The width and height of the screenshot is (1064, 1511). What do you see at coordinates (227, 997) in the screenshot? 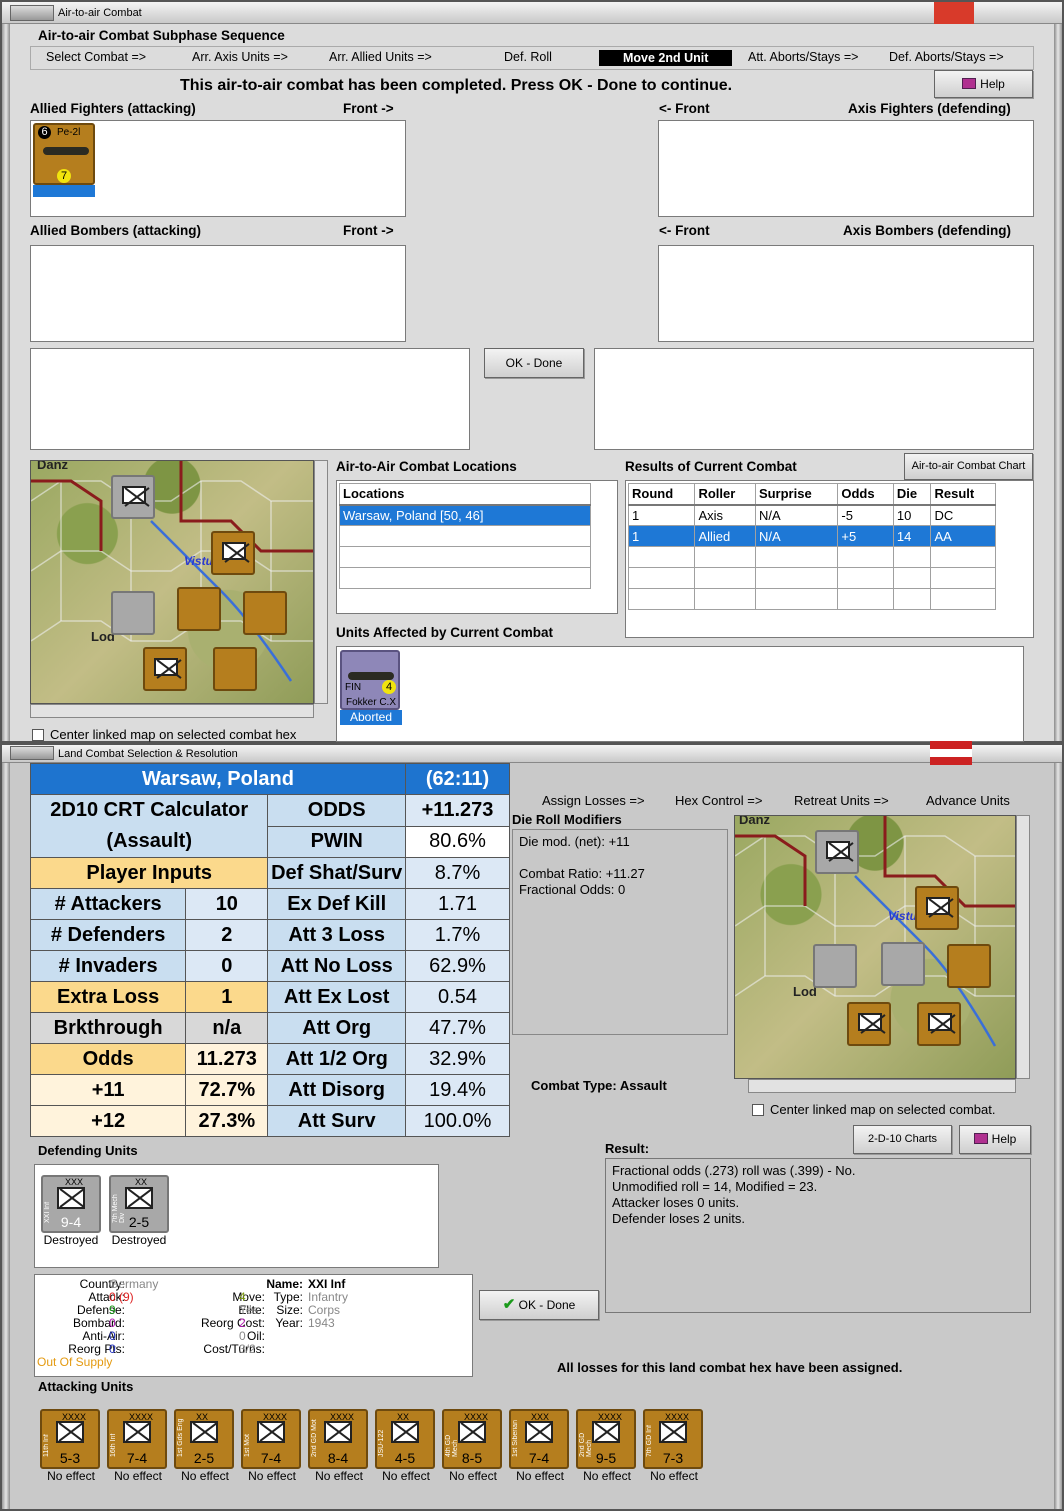
I see `in-value: 1` at bounding box center [227, 997].